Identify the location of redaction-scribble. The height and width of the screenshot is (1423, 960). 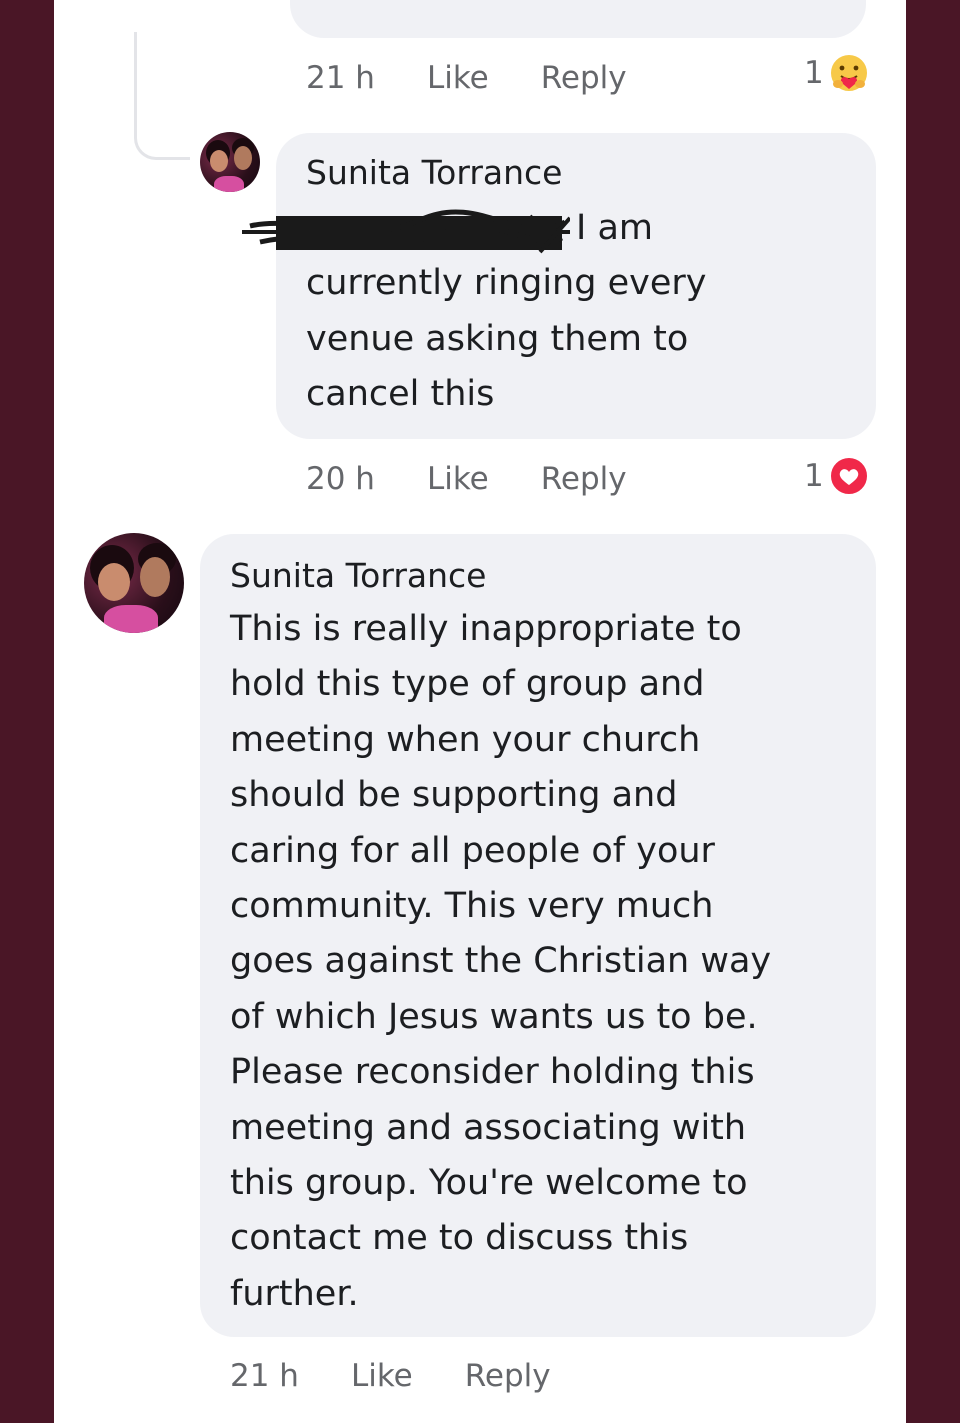
(406, 231).